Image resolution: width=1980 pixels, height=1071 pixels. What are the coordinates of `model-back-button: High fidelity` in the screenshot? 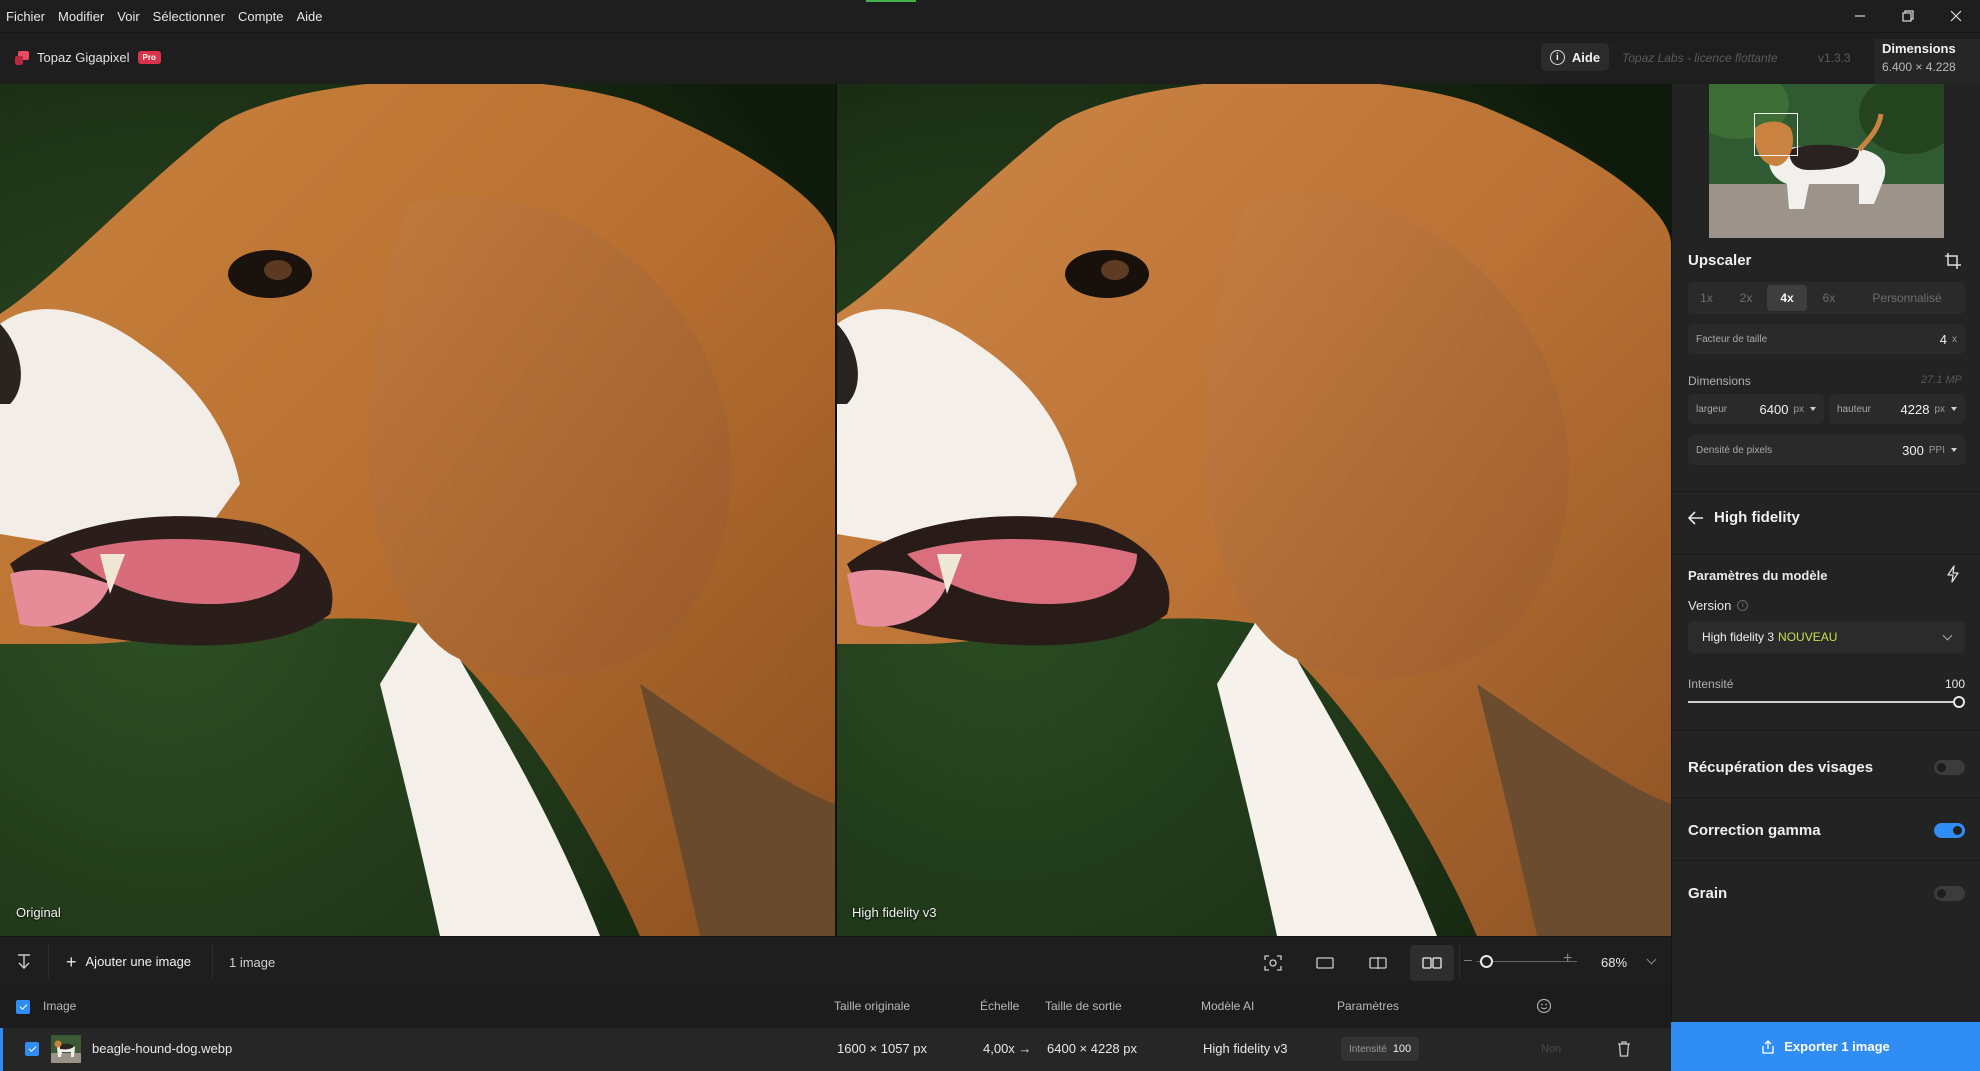 It's located at (1744, 517).